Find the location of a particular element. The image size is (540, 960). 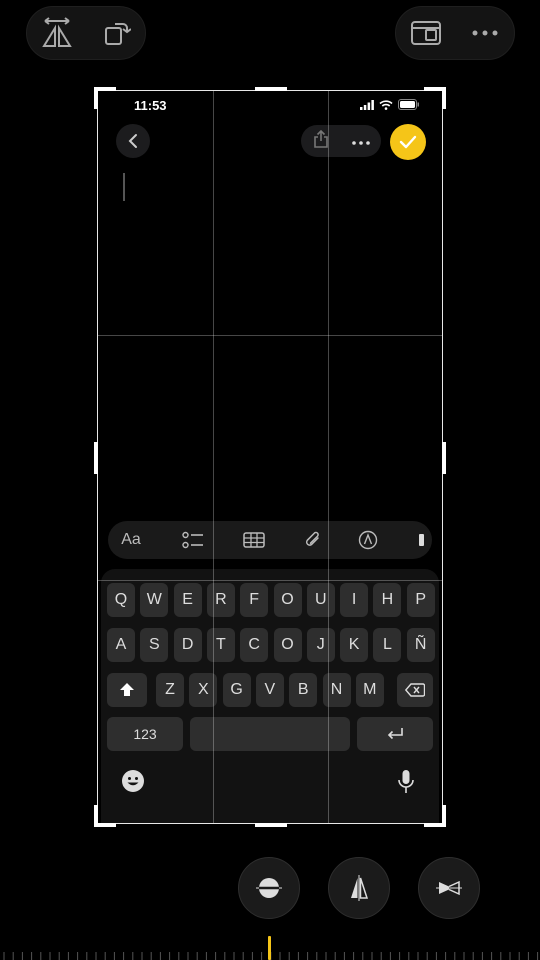

table-button is located at coordinates (254, 540).